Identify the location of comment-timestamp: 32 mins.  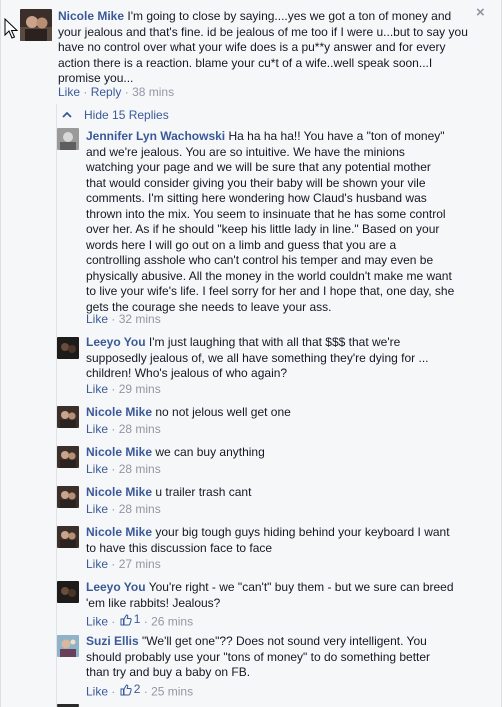
(140, 319).